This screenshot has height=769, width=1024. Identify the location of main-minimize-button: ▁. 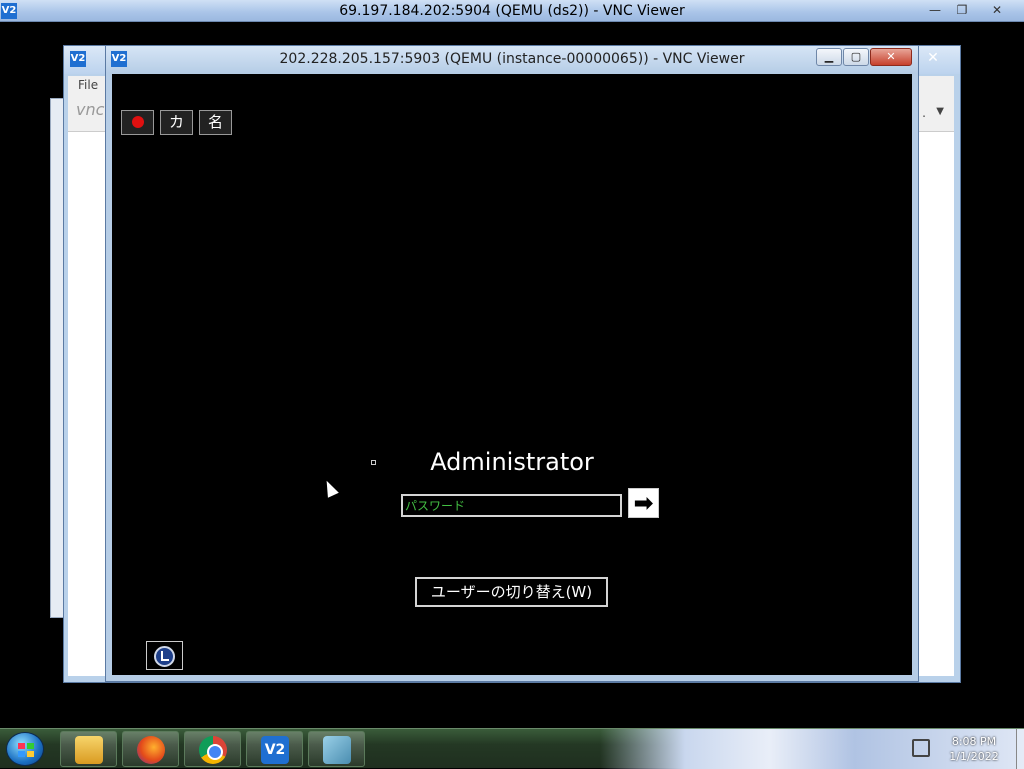
(829, 57).